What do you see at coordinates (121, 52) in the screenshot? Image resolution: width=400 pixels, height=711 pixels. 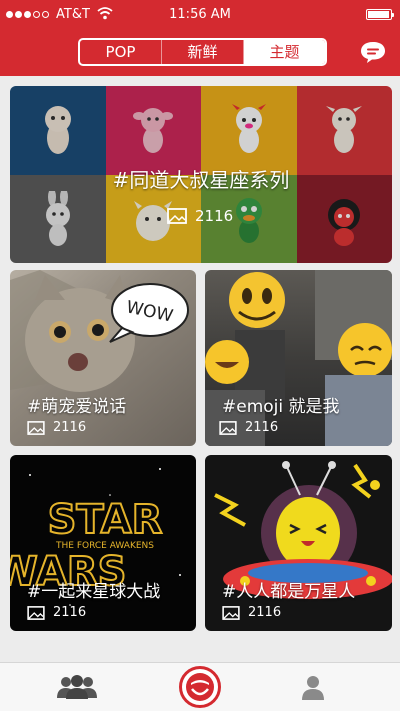 I see `tab-pop: POP` at bounding box center [121, 52].